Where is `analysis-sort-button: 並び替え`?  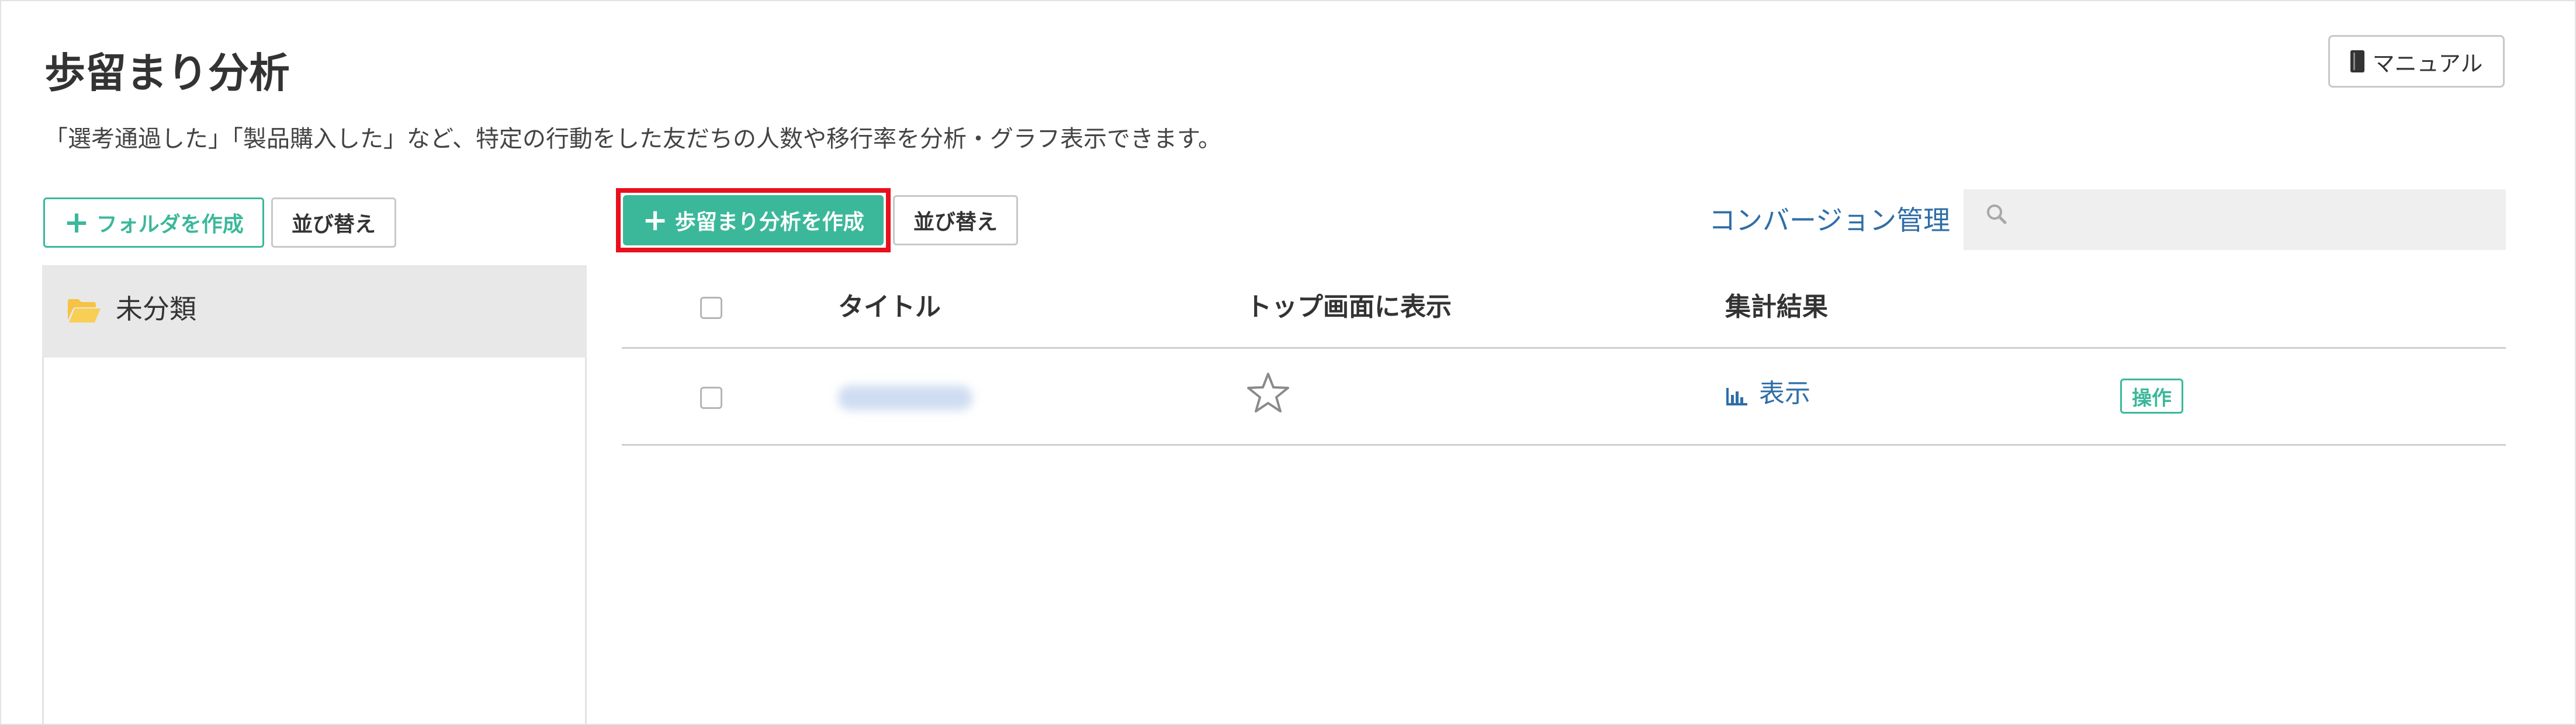
analysis-sort-button: 並び替え is located at coordinates (956, 220).